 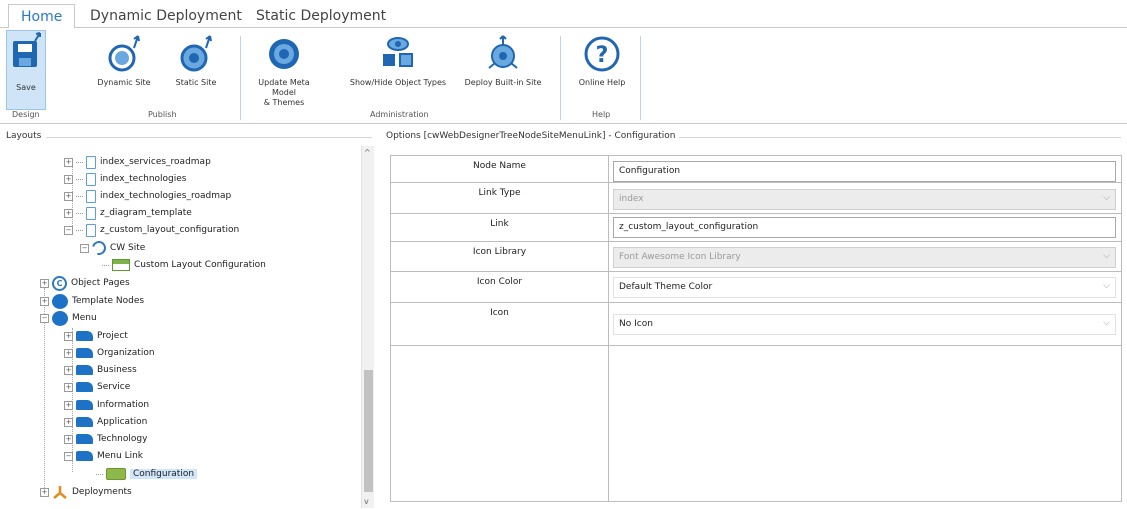 What do you see at coordinates (184, 265) in the screenshot?
I see `tree-node: Custom Layout Configuration` at bounding box center [184, 265].